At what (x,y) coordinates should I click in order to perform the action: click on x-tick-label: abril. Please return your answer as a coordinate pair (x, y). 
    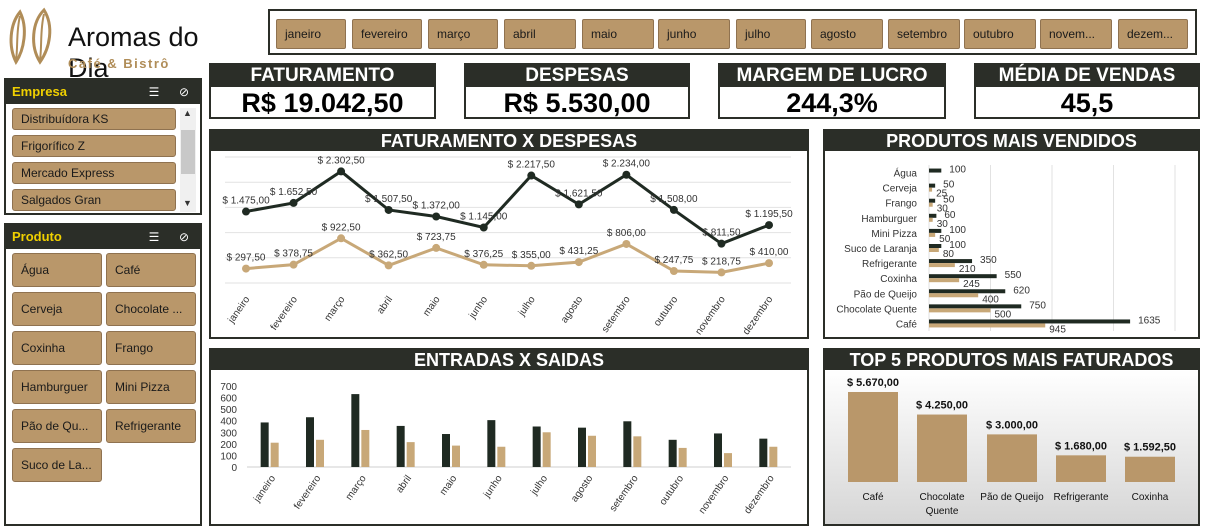
    Looking at the image, I should click on (404, 484).